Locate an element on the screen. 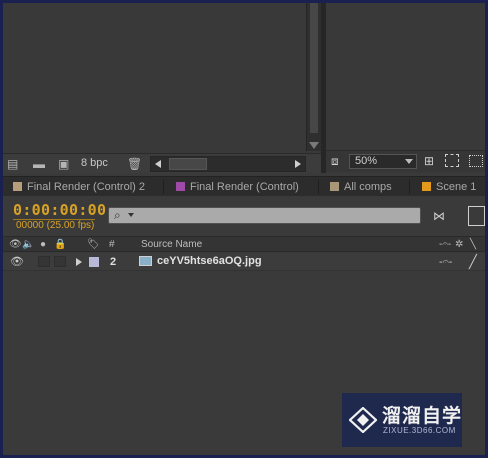  layer-source-name: ceYV5htse6aOQ.jpg is located at coordinates (209, 261).